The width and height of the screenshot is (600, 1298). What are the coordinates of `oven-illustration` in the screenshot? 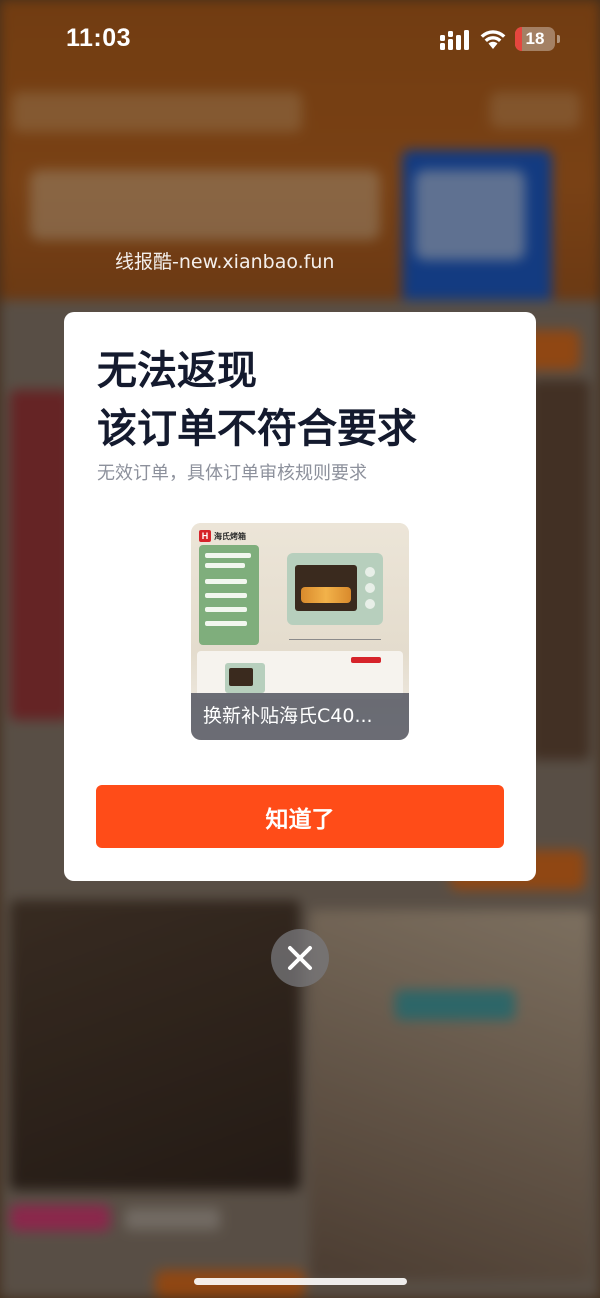 It's located at (335, 589).